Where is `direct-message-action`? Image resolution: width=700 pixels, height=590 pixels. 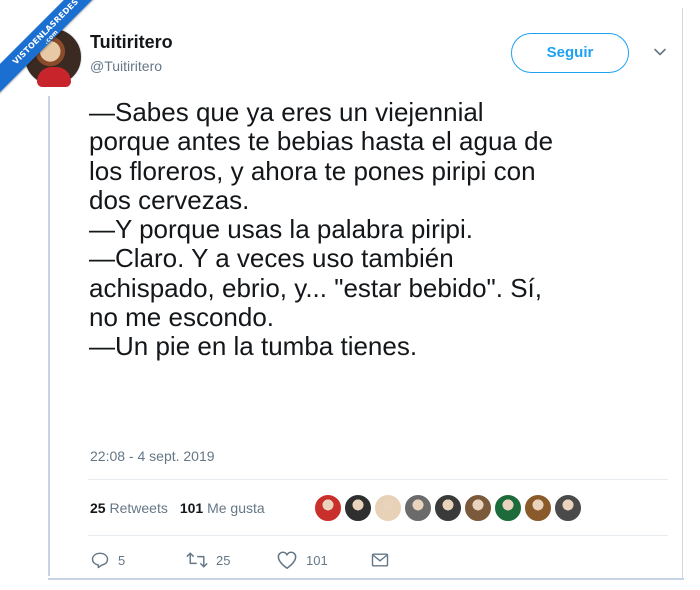
direct-message-action is located at coordinates (380, 560).